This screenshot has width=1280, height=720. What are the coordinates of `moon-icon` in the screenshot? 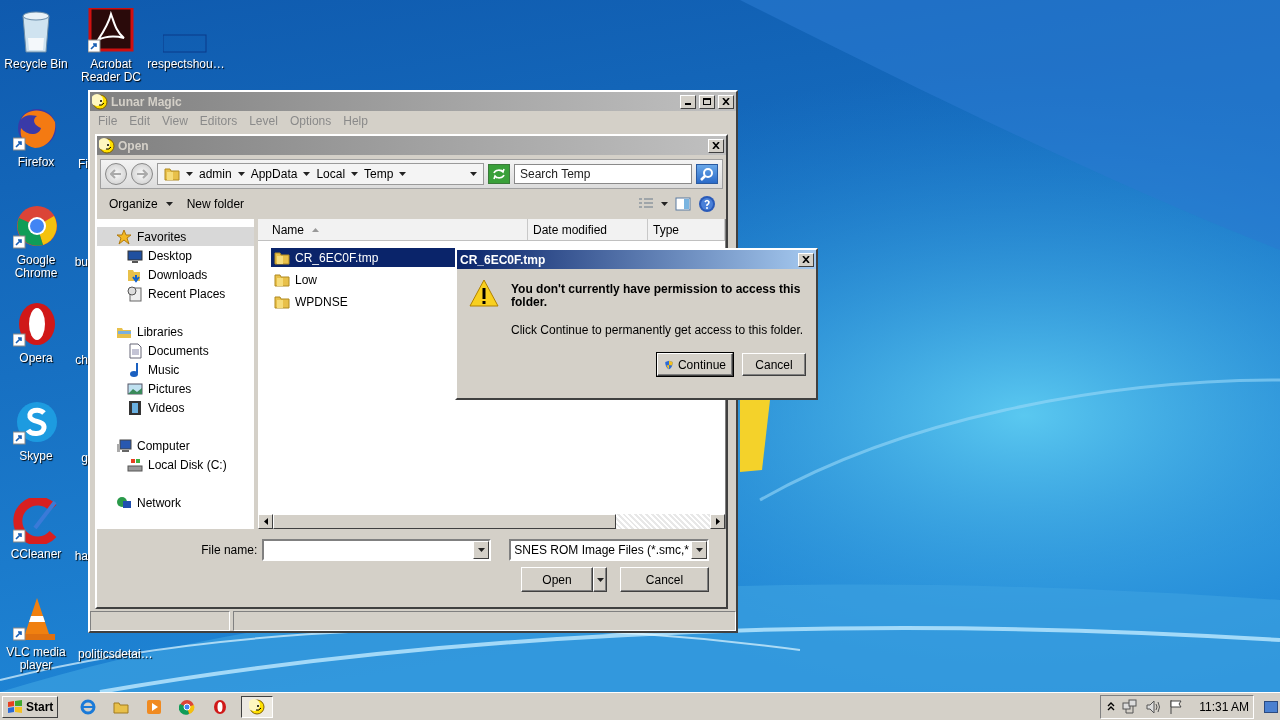 It's located at (257, 706).